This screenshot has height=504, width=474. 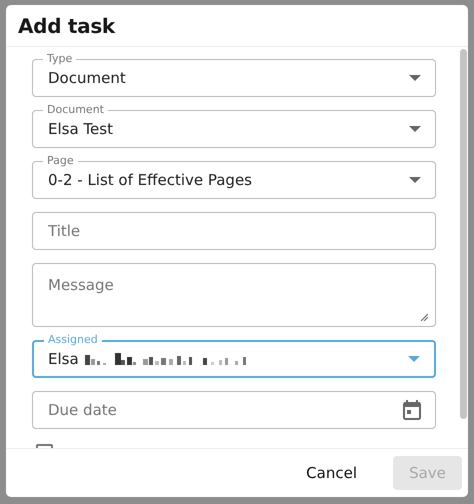 I want to click on dialog-title: Add task, so click(x=66, y=26).